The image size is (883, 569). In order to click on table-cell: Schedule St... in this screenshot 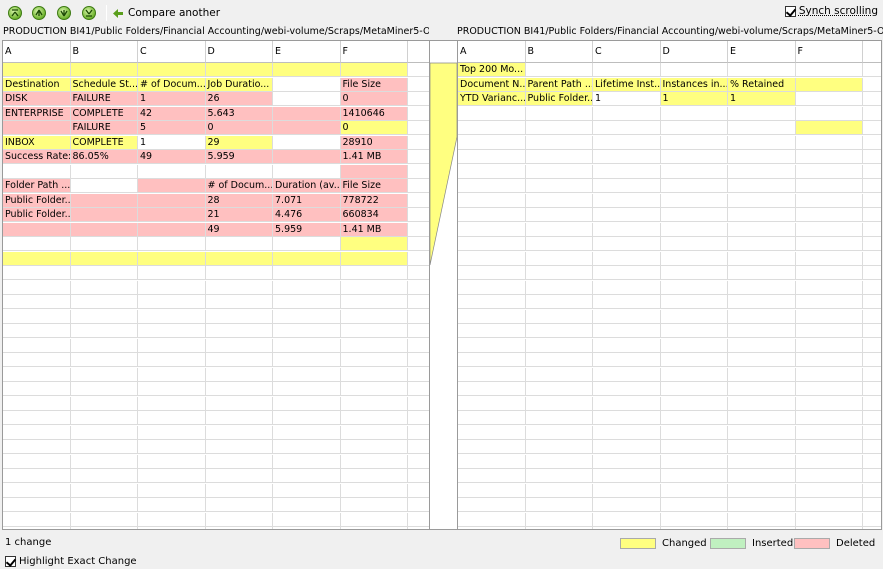, I will do `click(104, 84)`.